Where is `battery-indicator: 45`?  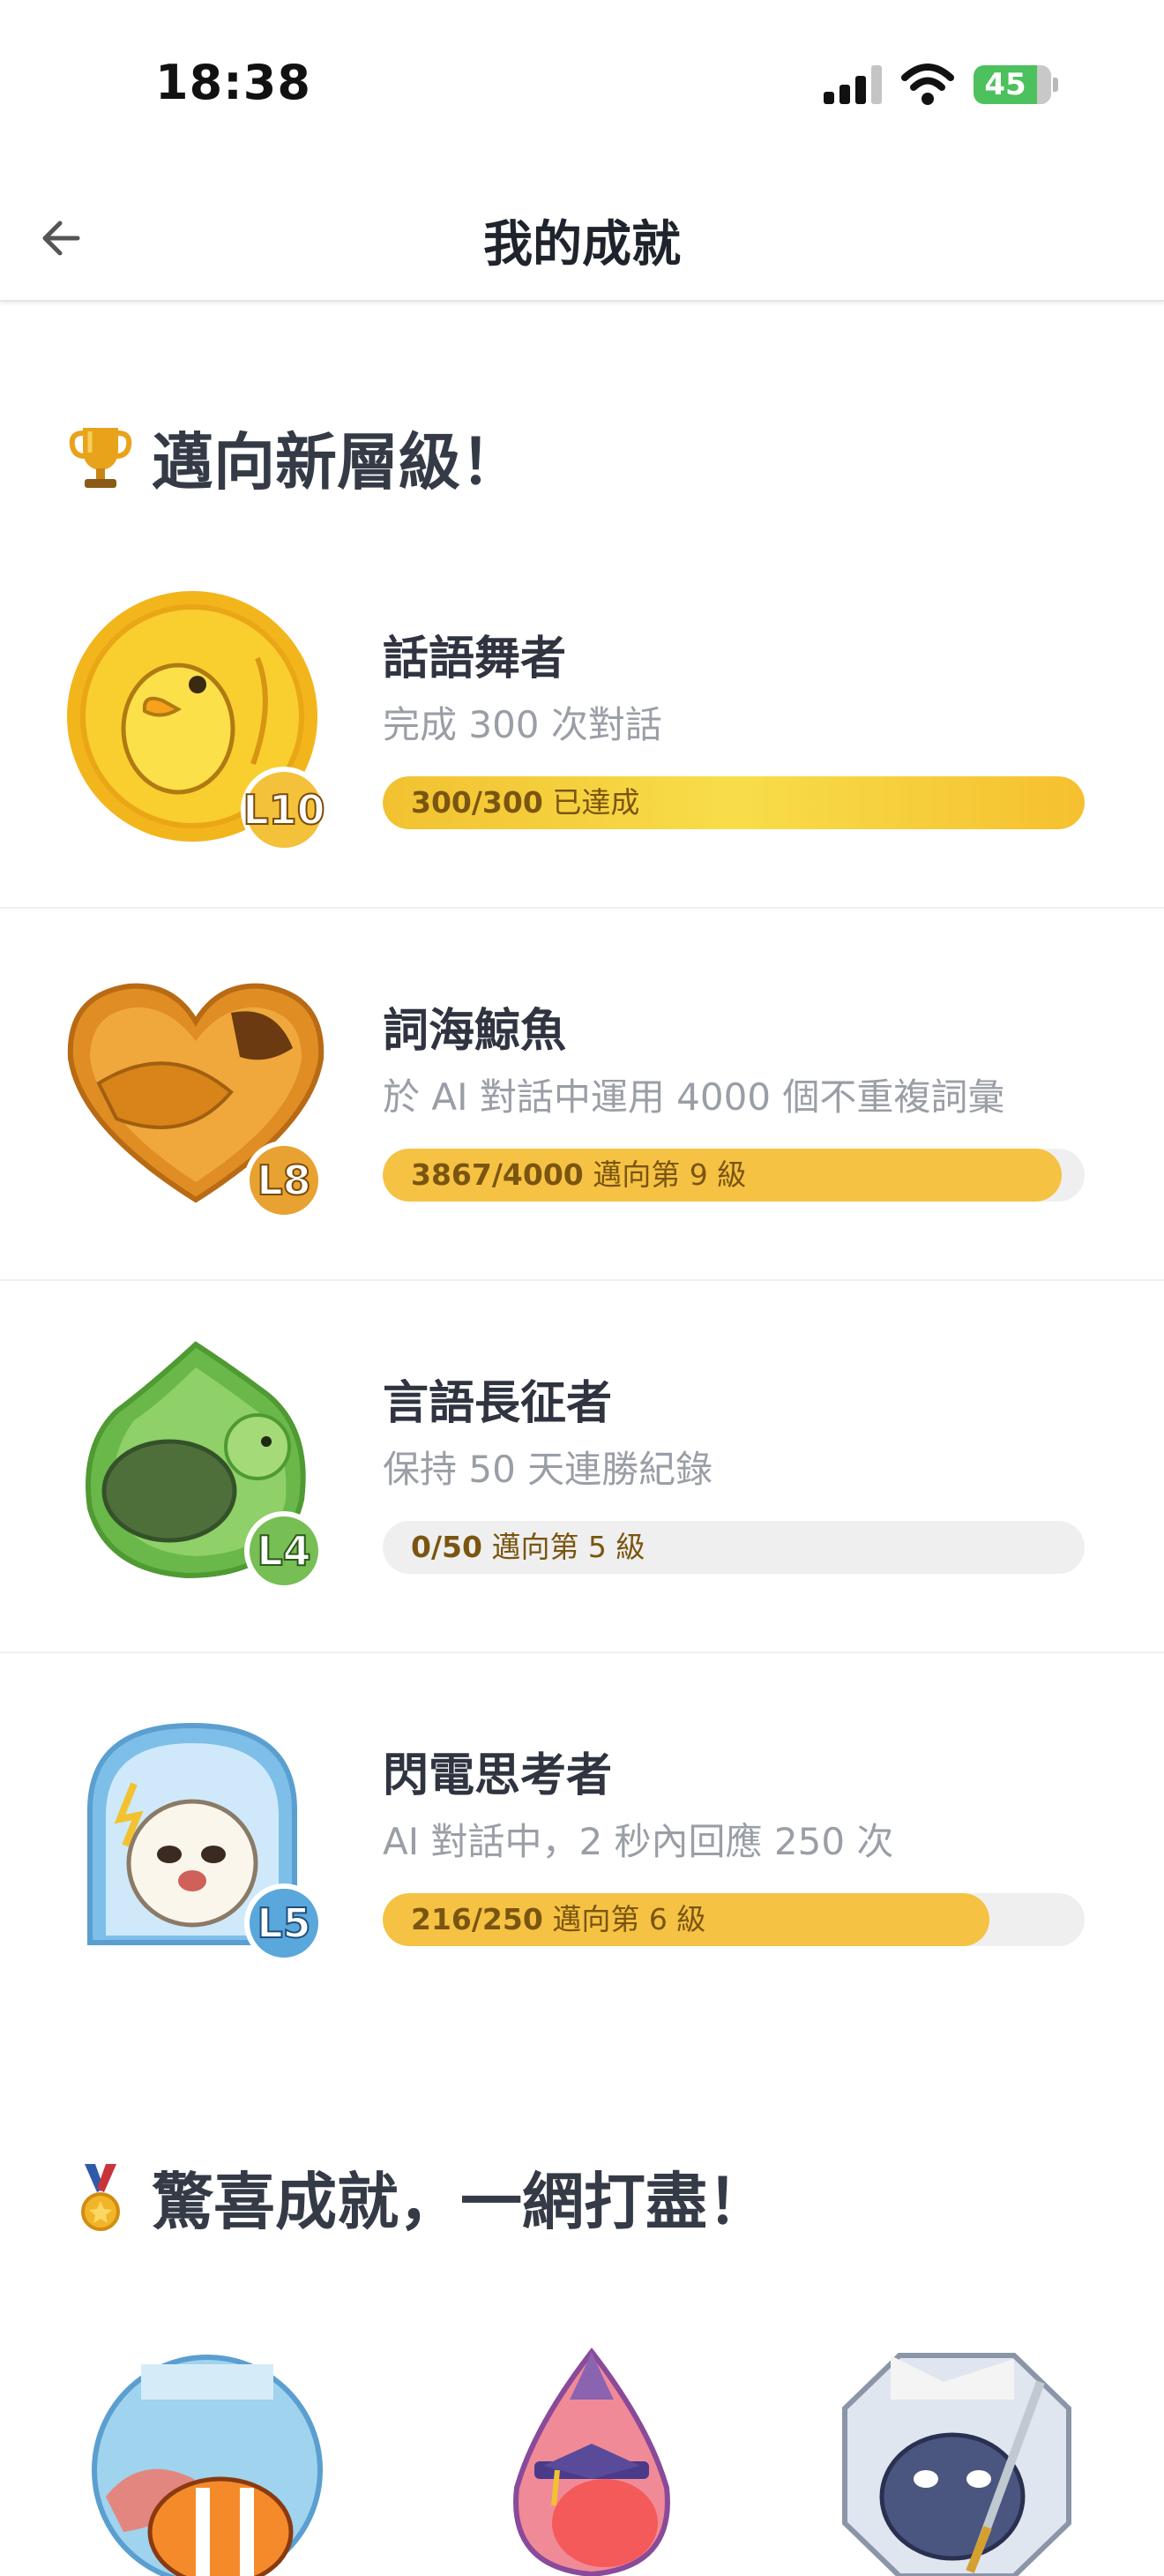
battery-indicator: 45 is located at coordinates (1016, 84).